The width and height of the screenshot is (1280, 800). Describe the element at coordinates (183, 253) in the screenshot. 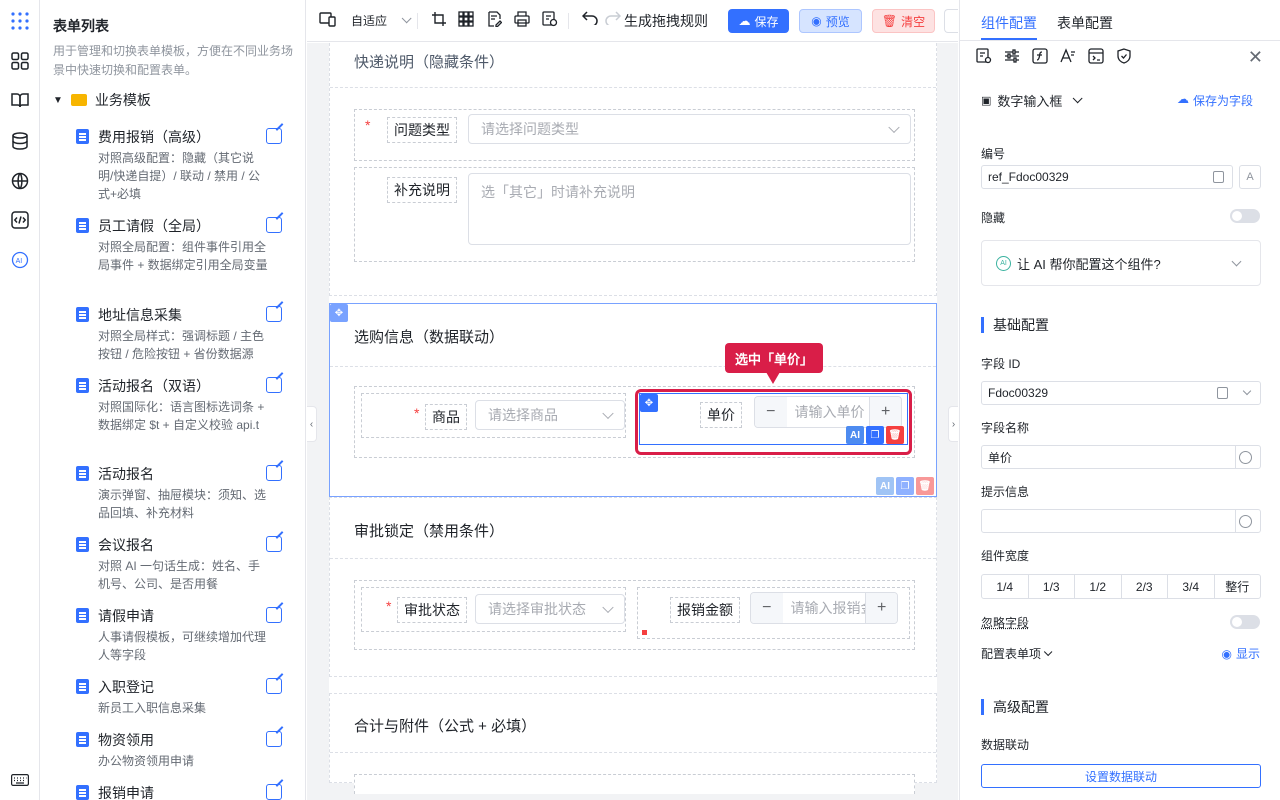

I see `list-item: 员工请假（全局） 对照全局配置：组件事件引用全局事件 + 数据绑定引用全局变量` at that location.